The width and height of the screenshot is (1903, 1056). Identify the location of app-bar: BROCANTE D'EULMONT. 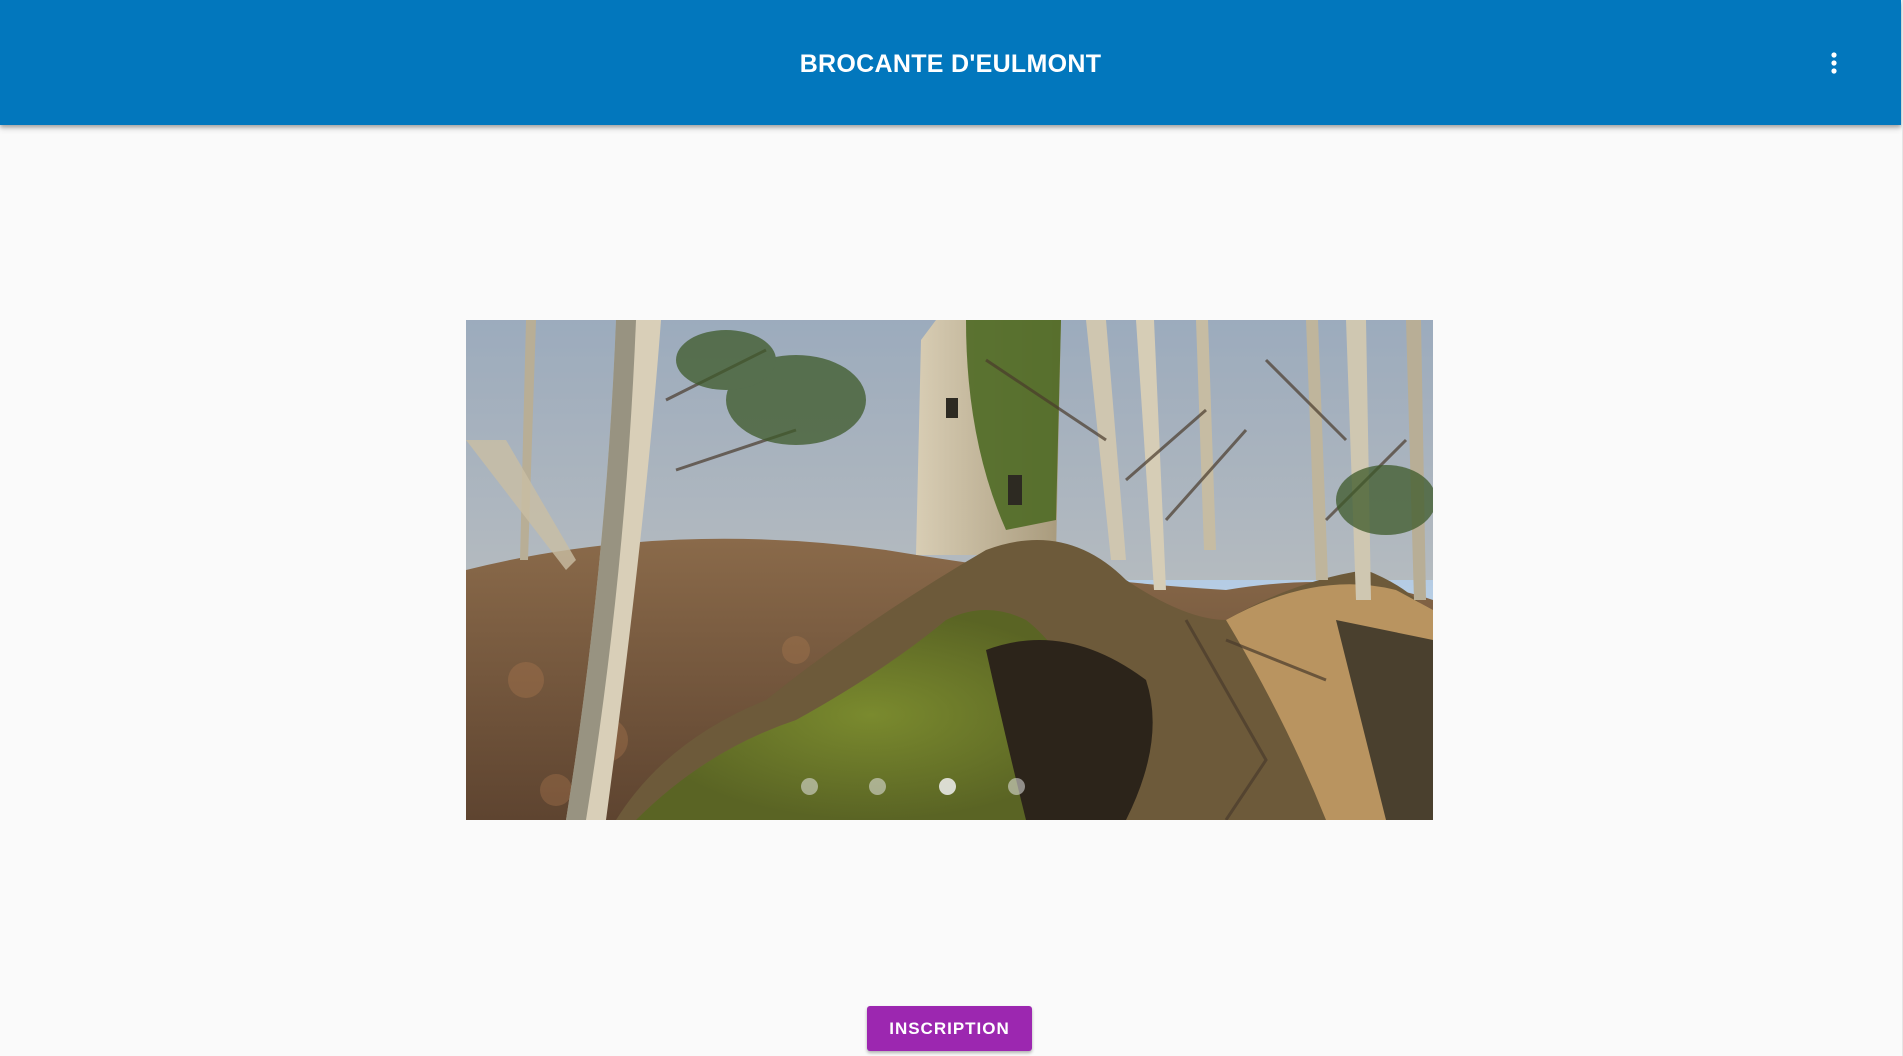
(950, 62).